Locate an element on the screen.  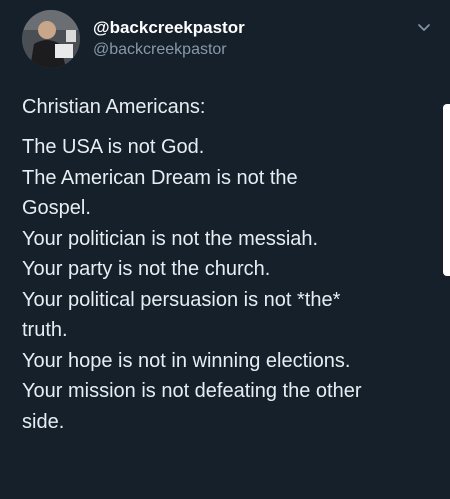
tweet-line: side. is located at coordinates (43, 421).